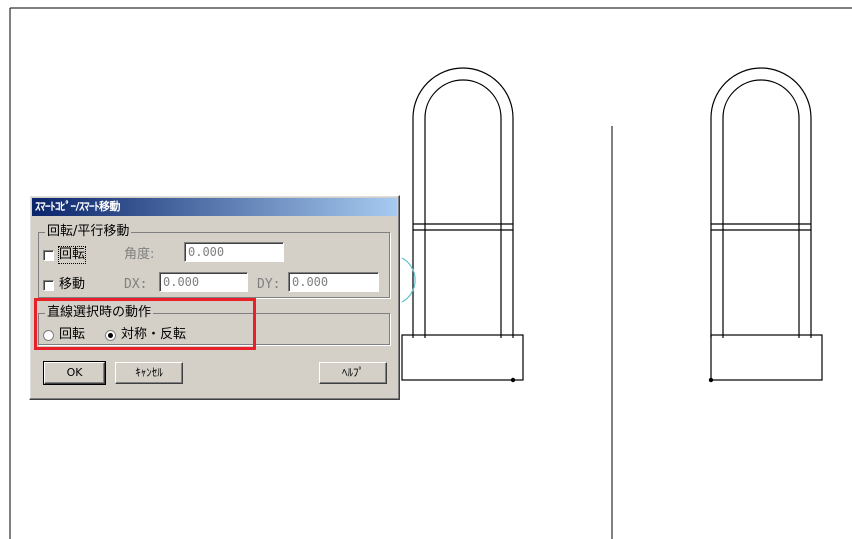 Image resolution: width=852 pixels, height=539 pixels. I want to click on help-button: ﾍﾙﾌﾟ, so click(353, 373).